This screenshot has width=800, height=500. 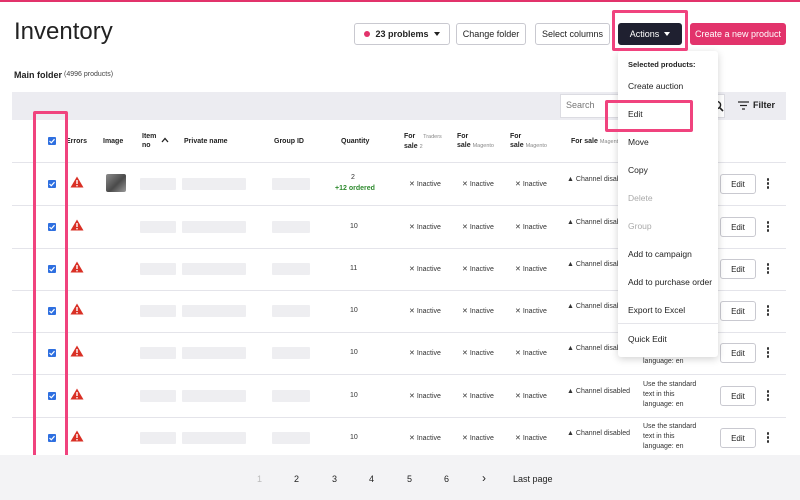 I want to click on column-for-sale-magento: For sale Magento, so click(x=475, y=141).